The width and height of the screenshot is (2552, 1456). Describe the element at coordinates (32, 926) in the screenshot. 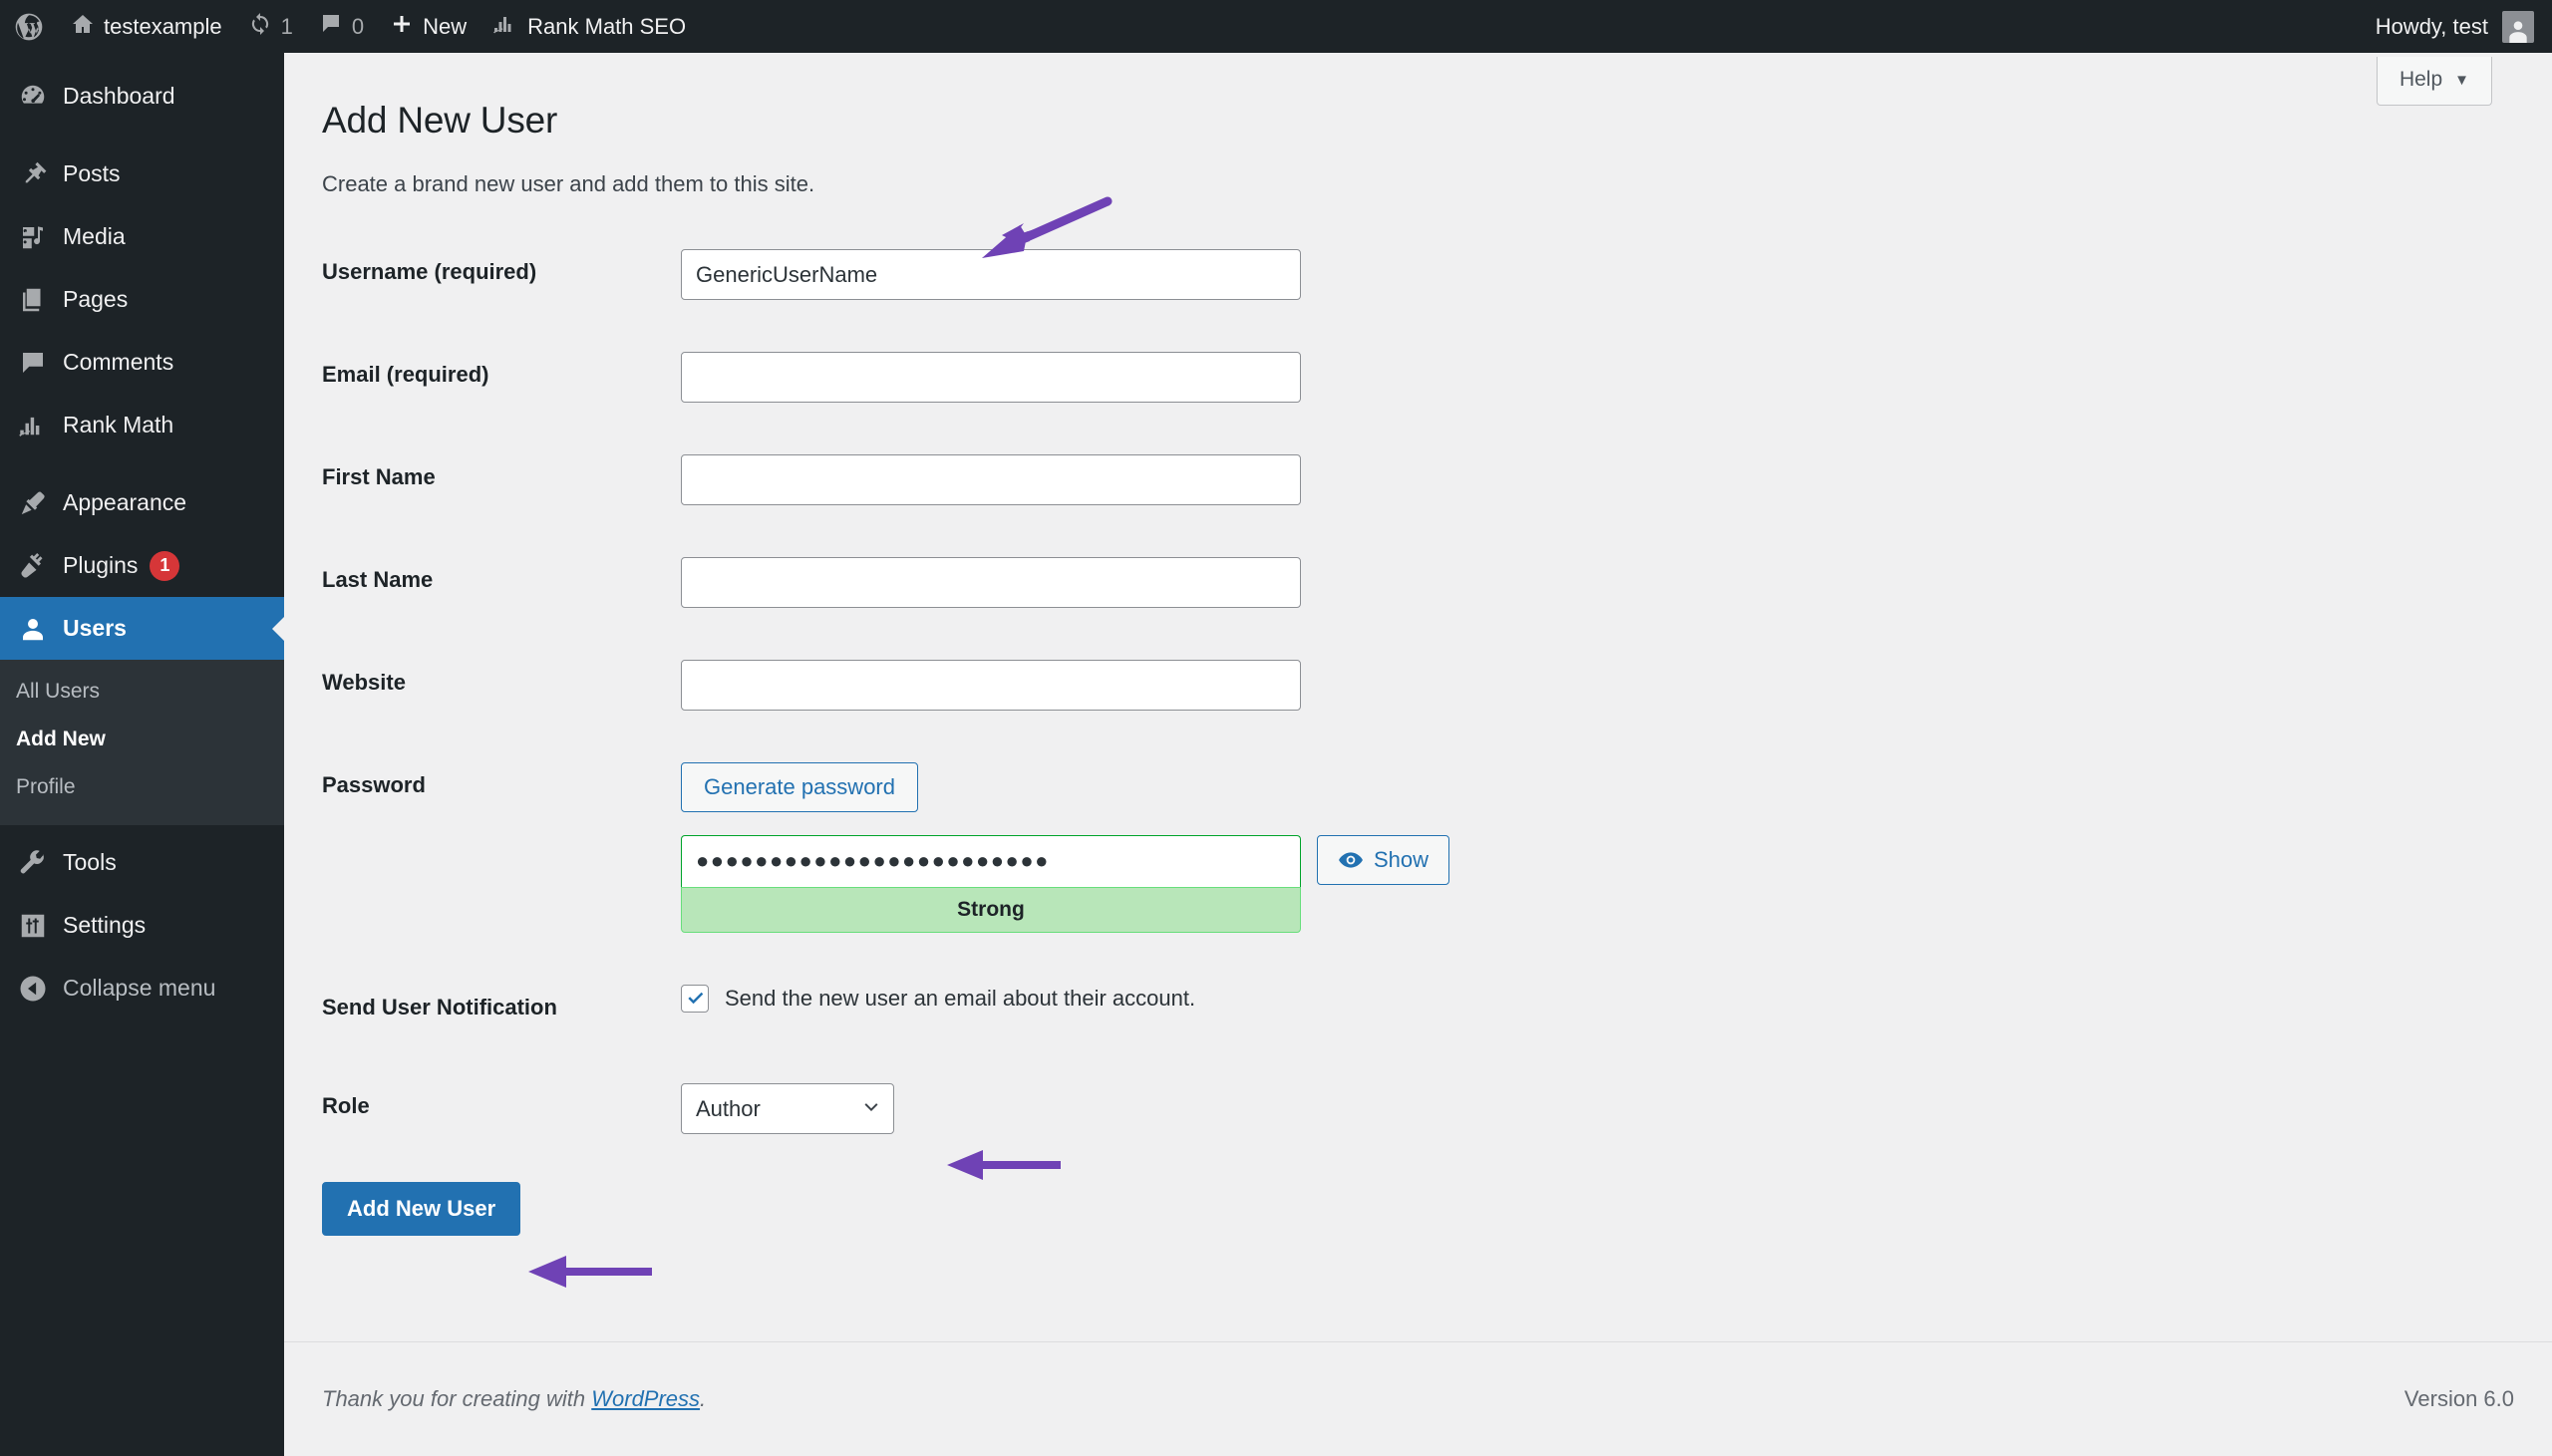

I see `settings-sliders-icon` at that location.